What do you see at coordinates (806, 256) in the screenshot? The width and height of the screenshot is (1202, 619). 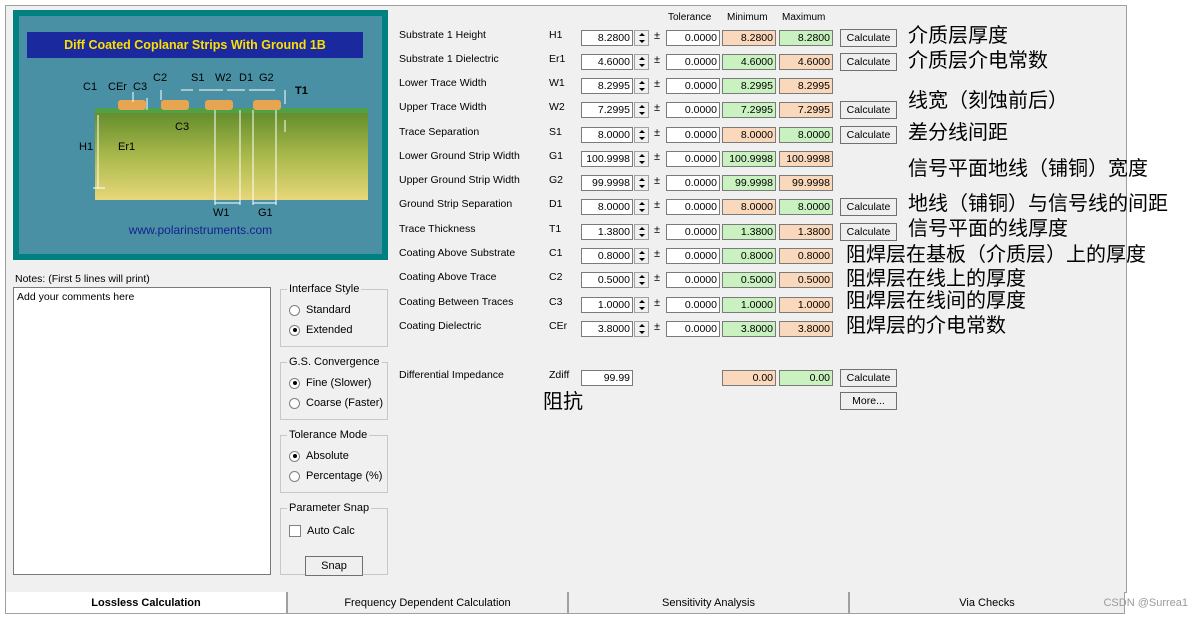 I see `maximum-value: 0.8000` at bounding box center [806, 256].